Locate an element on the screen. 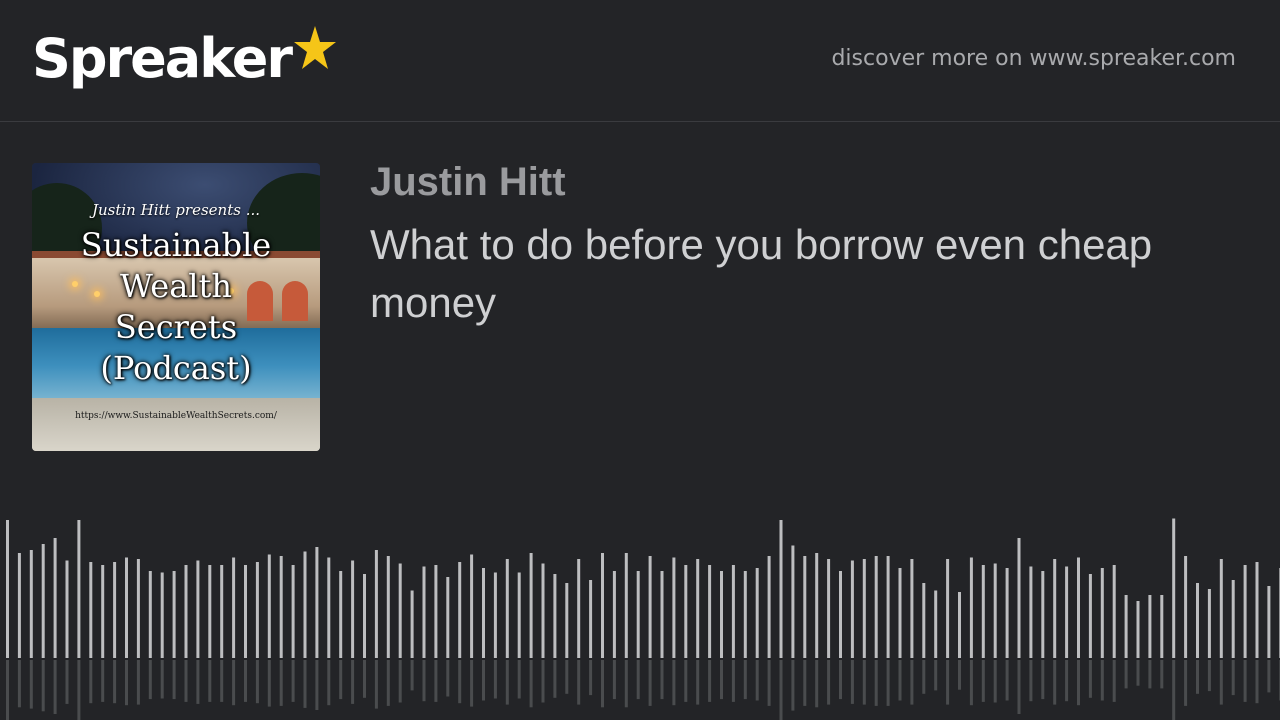 The height and width of the screenshot is (720, 1280). episode-author: Justin Hitt is located at coordinates (468, 182).